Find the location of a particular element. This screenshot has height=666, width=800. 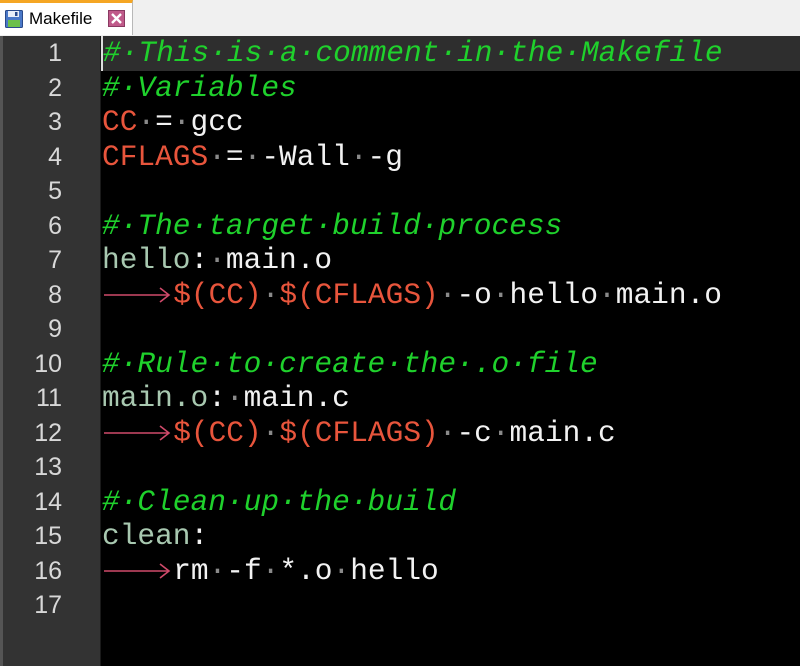

target-token: main.o is located at coordinates (155, 398).